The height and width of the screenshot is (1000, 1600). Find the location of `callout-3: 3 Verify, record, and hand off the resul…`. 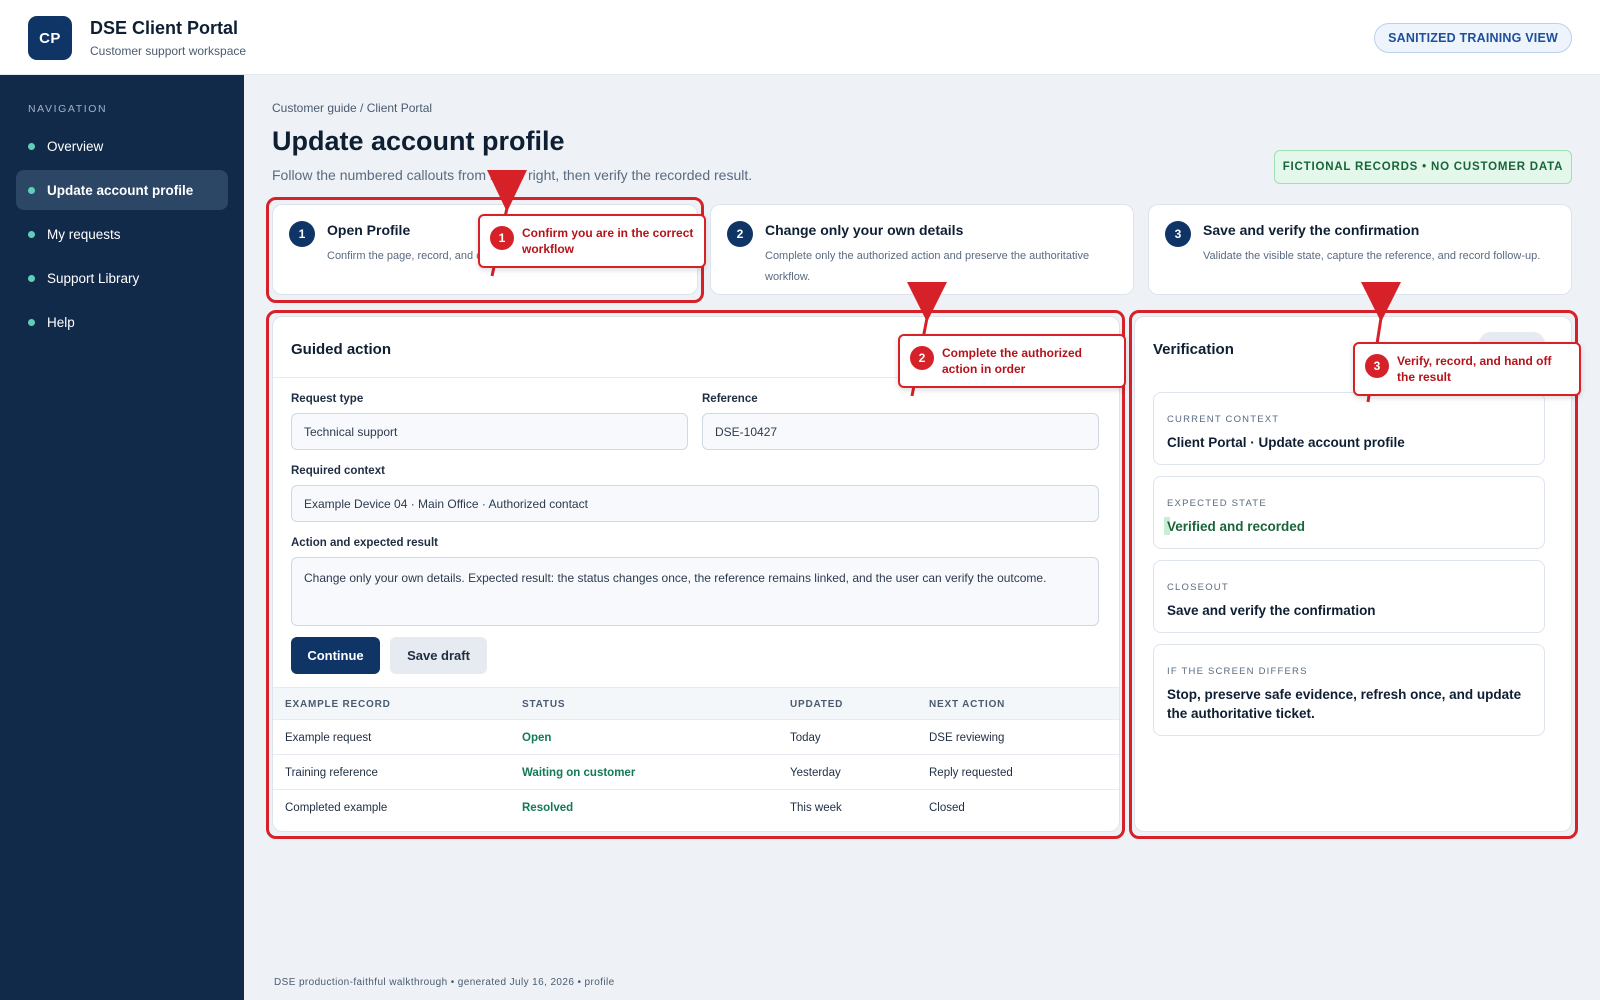

callout-3: 3 Verify, record, and hand off the resul… is located at coordinates (1467, 369).